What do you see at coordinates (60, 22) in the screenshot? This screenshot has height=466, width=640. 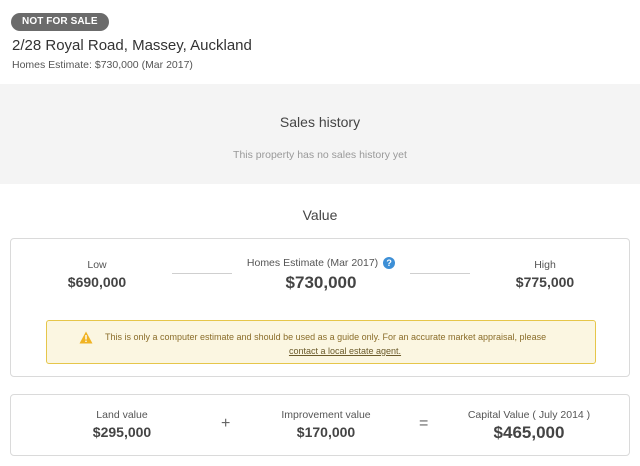 I see `not-for-sale-badge: NOT FOR SALE` at bounding box center [60, 22].